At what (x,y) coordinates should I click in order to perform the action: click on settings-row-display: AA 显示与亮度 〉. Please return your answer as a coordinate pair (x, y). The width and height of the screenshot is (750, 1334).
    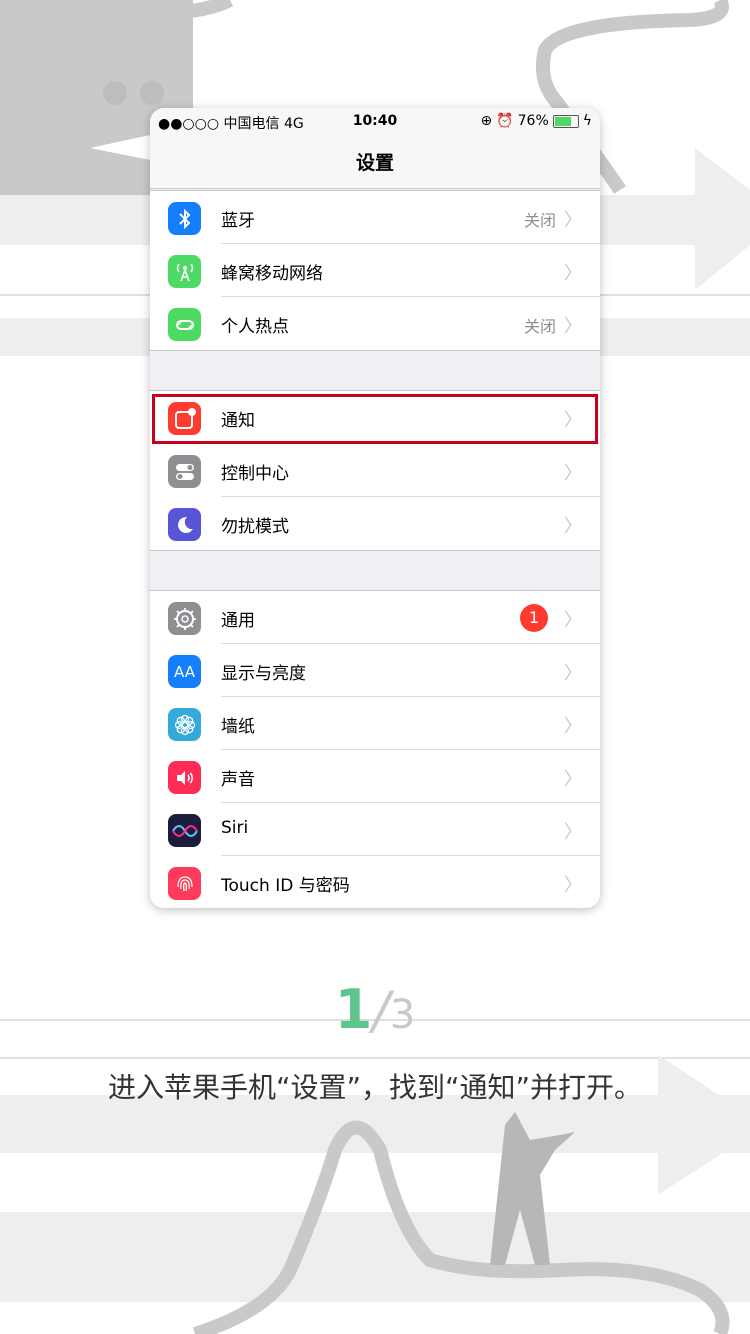
    Looking at the image, I should click on (375, 670).